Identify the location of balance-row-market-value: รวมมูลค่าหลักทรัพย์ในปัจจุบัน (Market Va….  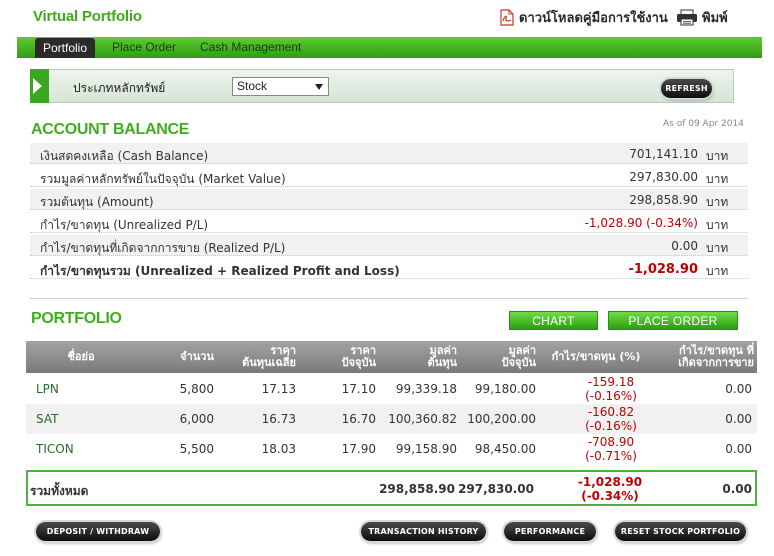
(389, 176).